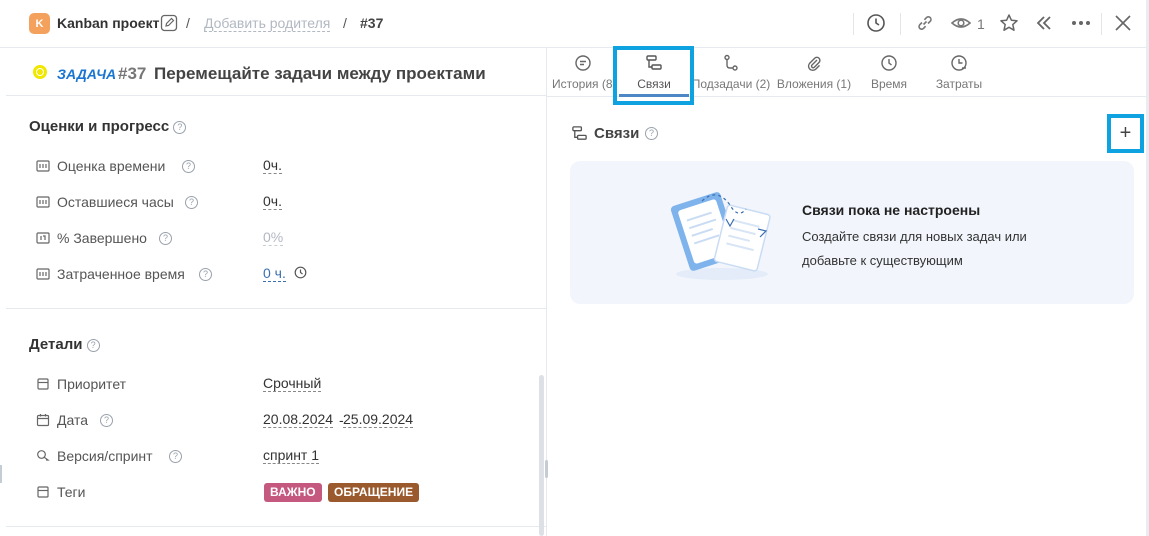 The image size is (1149, 536). What do you see at coordinates (43, 458) in the screenshot?
I see `sprint-icon` at bounding box center [43, 458].